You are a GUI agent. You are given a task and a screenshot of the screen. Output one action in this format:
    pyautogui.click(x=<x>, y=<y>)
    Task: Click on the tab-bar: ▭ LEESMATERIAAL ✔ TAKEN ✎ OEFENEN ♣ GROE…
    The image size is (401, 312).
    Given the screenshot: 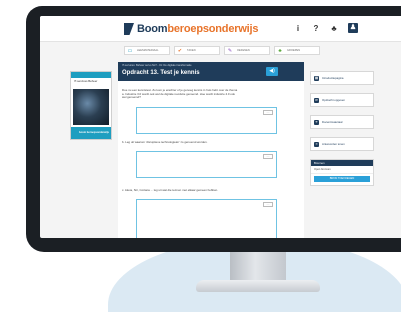 What is the action you would take?
    pyautogui.click(x=222, y=50)
    